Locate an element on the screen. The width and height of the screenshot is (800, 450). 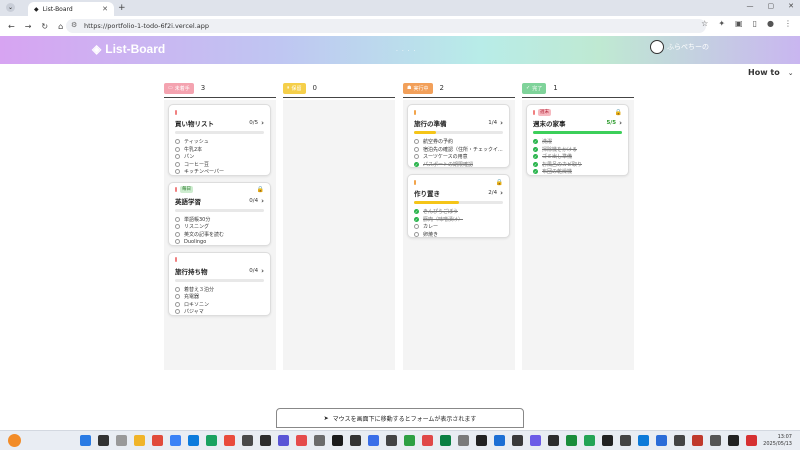
new-tab-icon: + is located at coordinates (122, 8).